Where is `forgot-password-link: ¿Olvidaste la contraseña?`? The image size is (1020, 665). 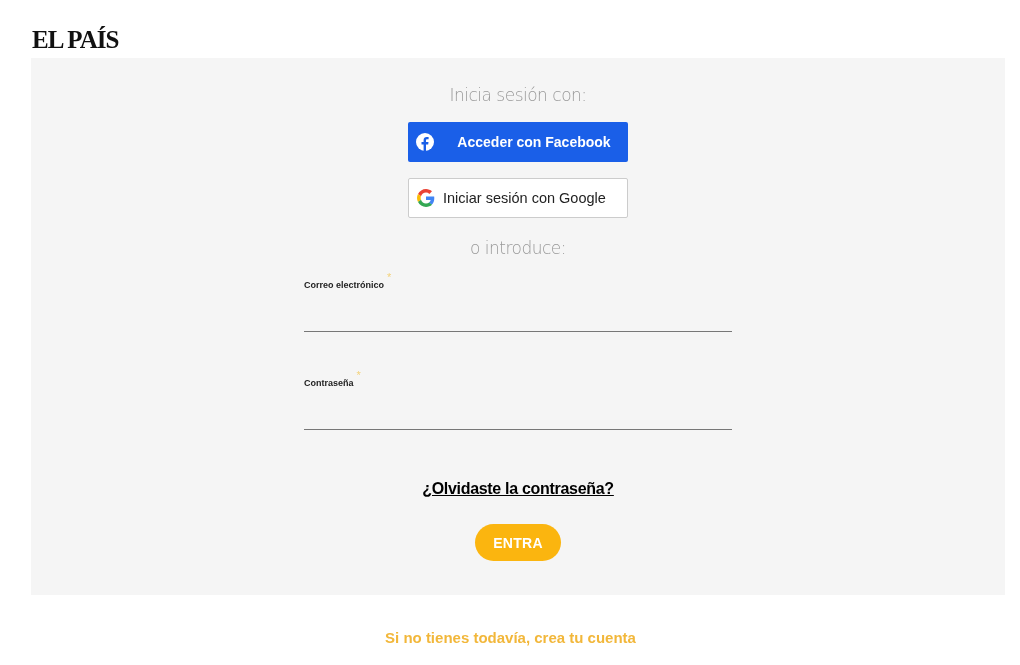
forgot-password-link: ¿Olvidaste la contraseña? is located at coordinates (518, 489).